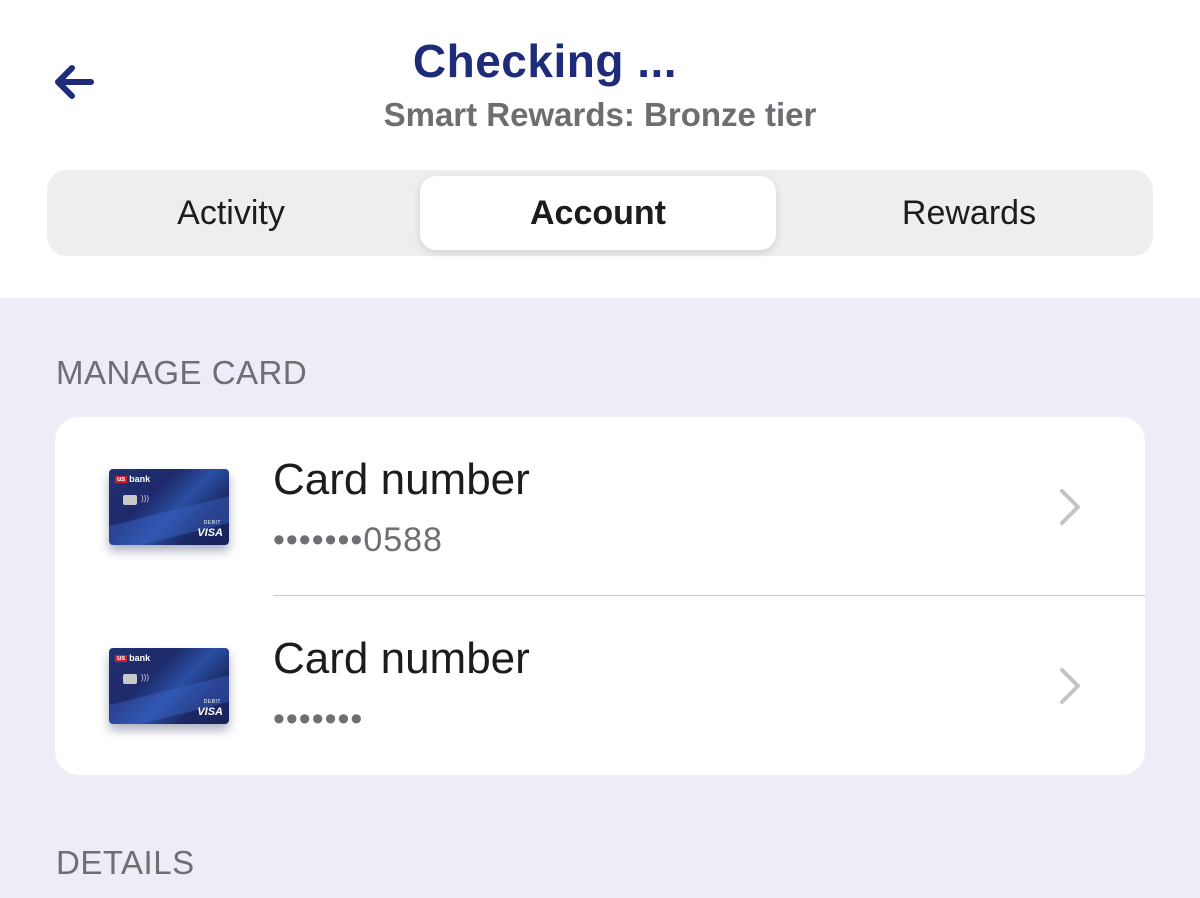  What do you see at coordinates (358, 540) in the screenshot?
I see `card-number: •••••••0588` at bounding box center [358, 540].